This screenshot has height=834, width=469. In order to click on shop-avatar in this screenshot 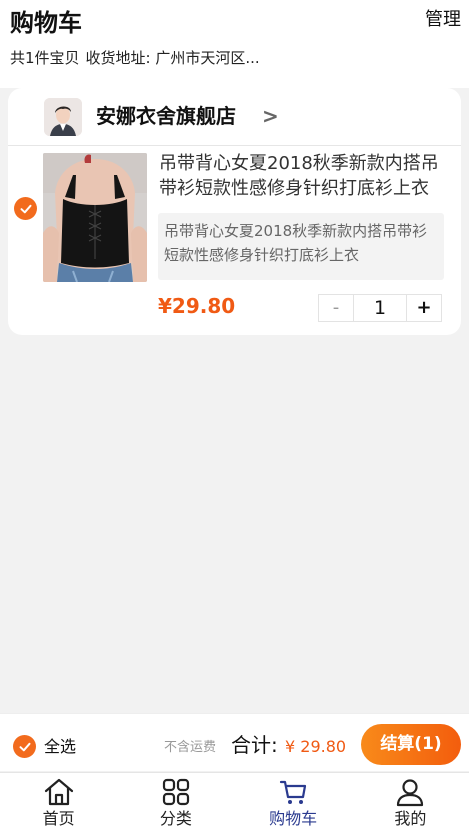, I will do `click(63, 117)`.